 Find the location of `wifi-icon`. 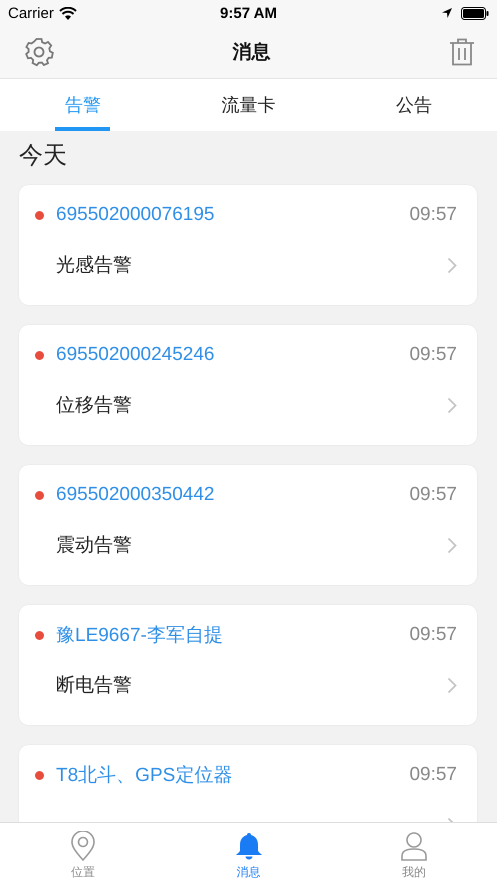

wifi-icon is located at coordinates (67, 13).